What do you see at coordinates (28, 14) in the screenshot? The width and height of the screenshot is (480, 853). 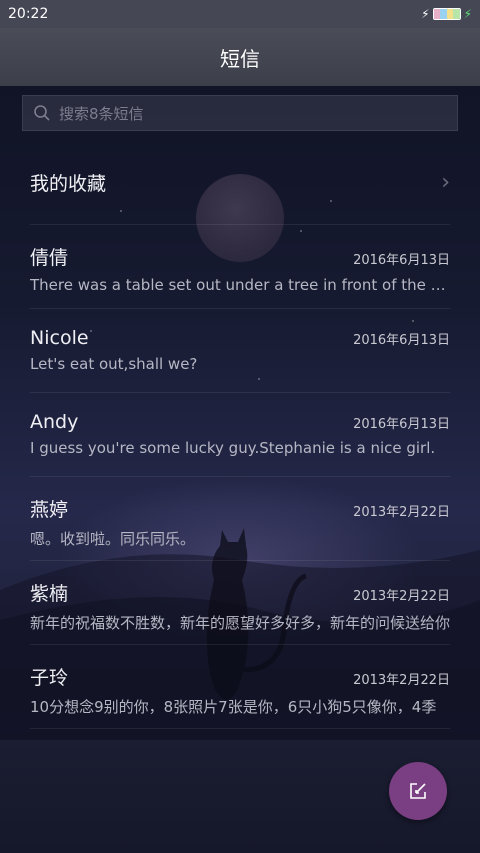 I see `status-time: 20:22` at bounding box center [28, 14].